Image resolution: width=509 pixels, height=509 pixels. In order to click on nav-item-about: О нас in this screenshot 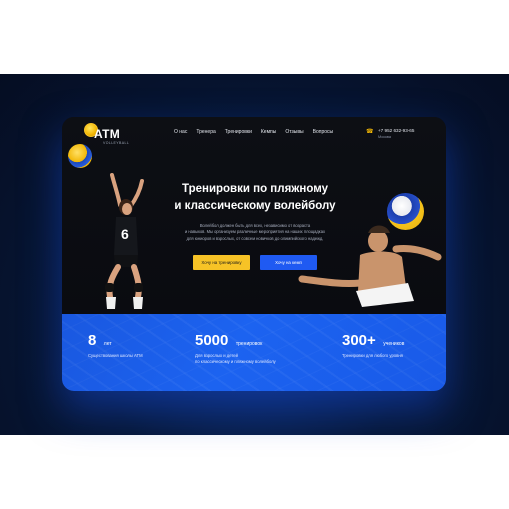, I will do `click(180, 132)`.